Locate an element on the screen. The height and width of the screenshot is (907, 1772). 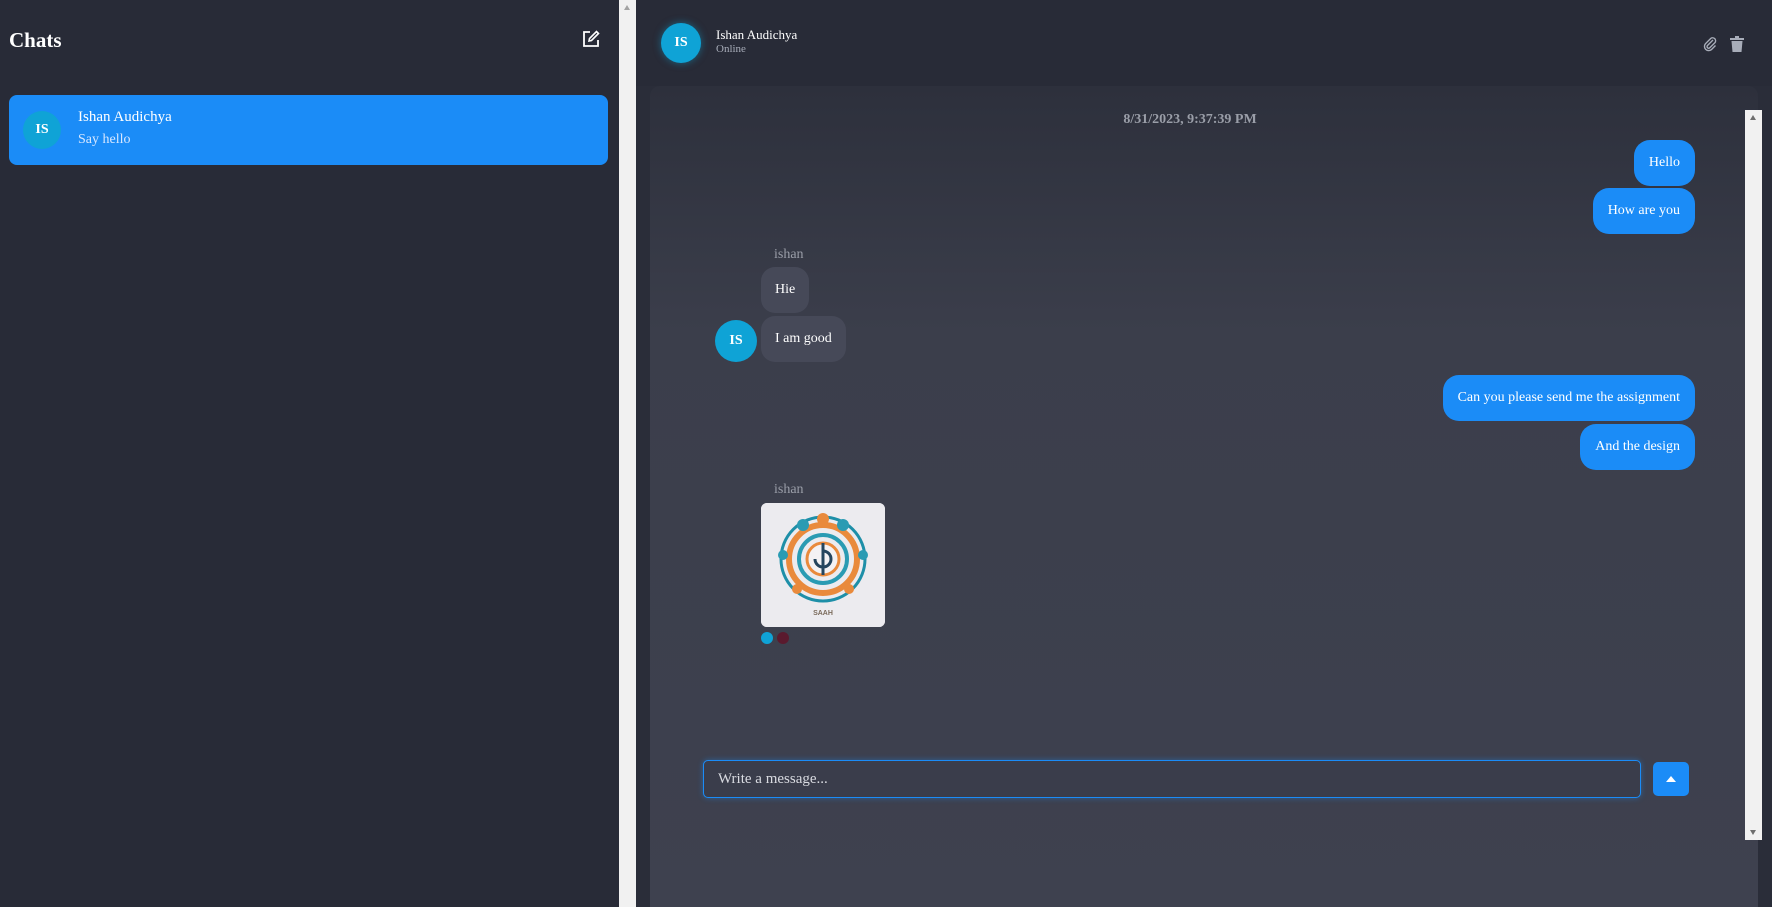
outgoing-message: Can you please send me the assignment is located at coordinates (1568, 398).